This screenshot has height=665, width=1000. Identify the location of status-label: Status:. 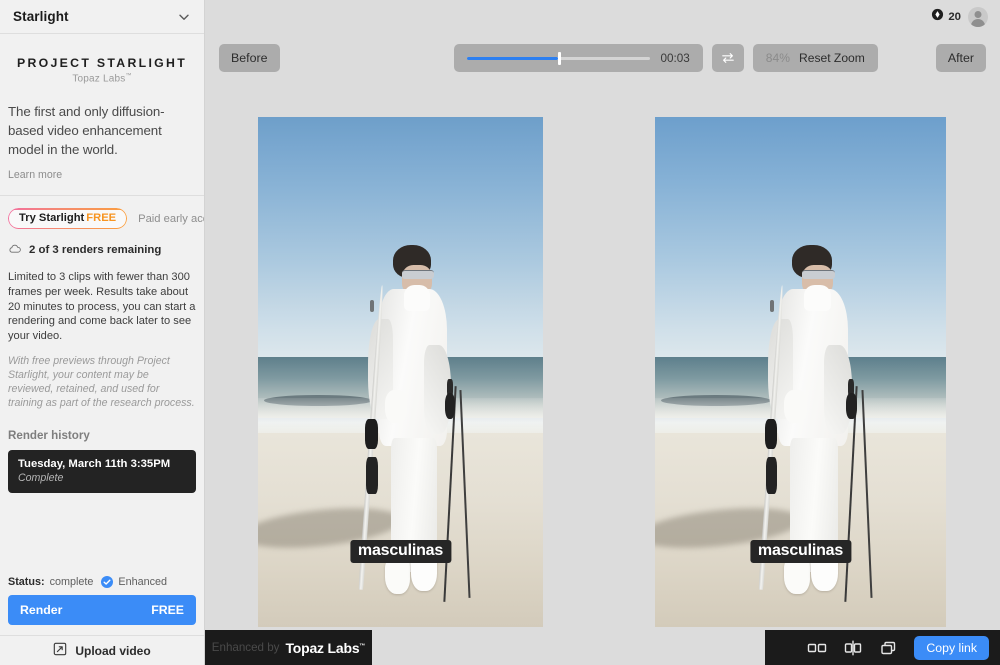
(26, 582).